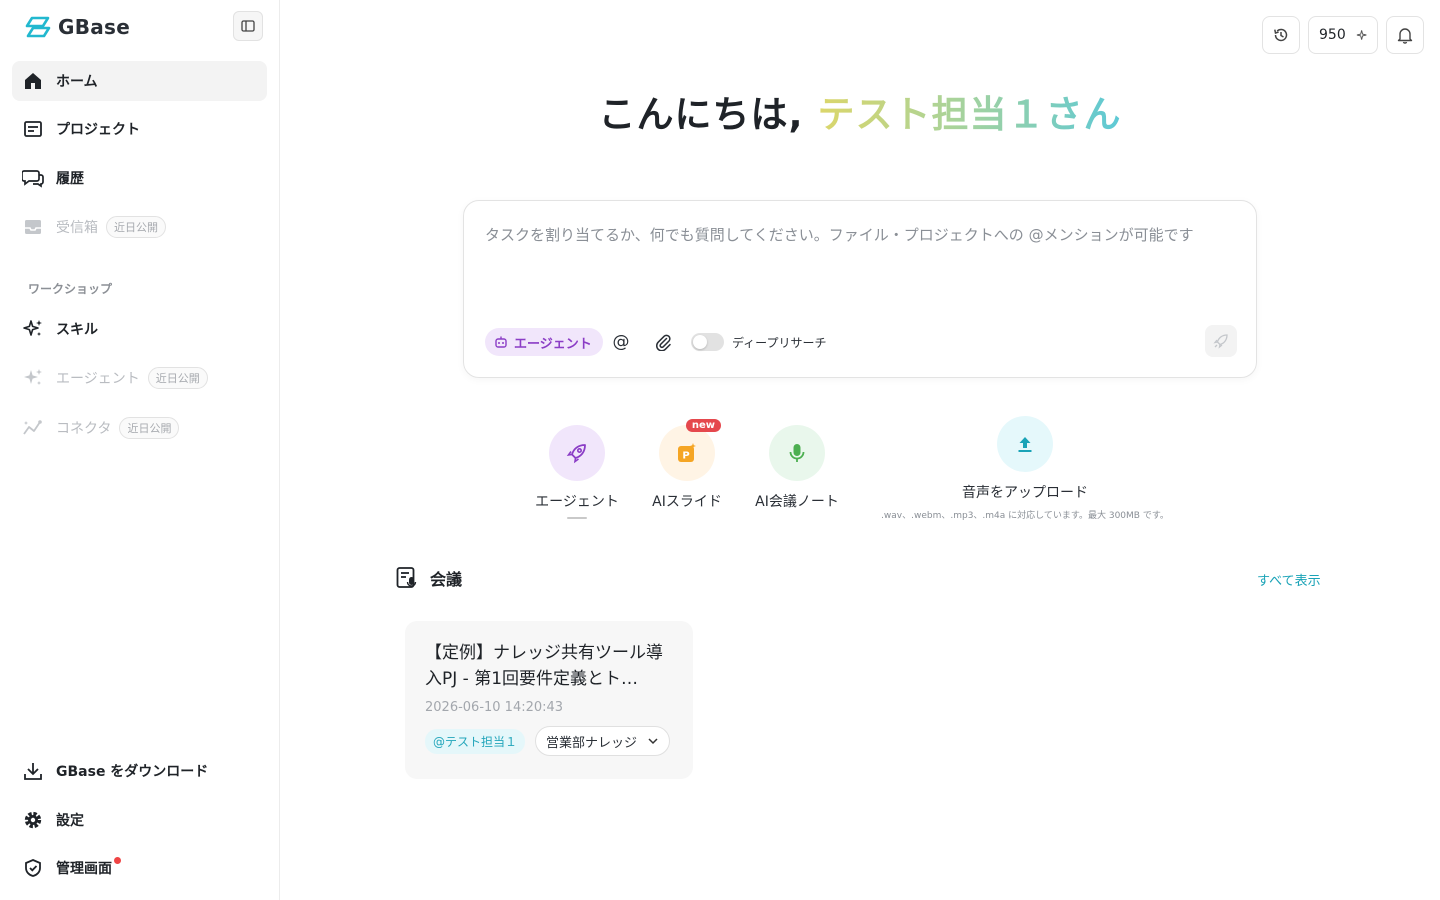 This screenshot has width=1440, height=900. I want to click on quick-action-label: AIスライド, so click(687, 502).